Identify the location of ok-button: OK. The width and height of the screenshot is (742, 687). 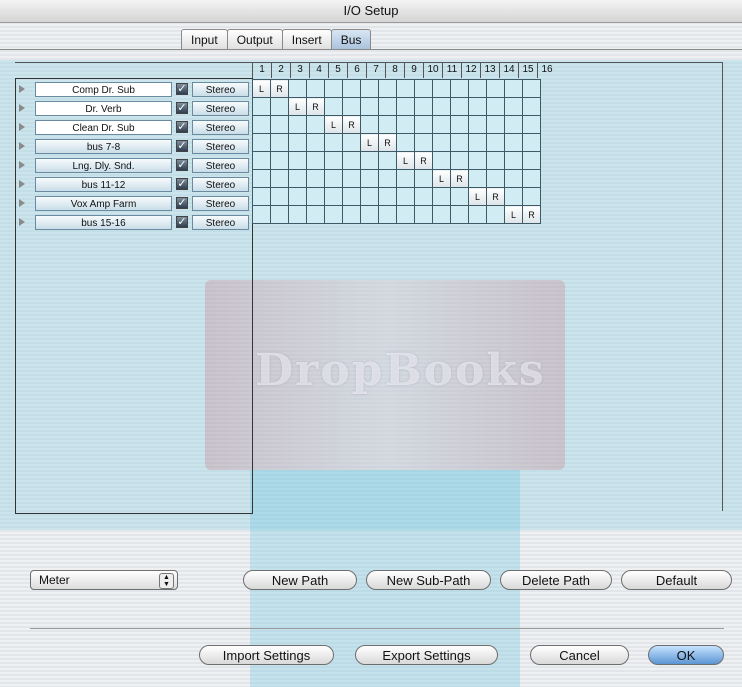
(686, 655).